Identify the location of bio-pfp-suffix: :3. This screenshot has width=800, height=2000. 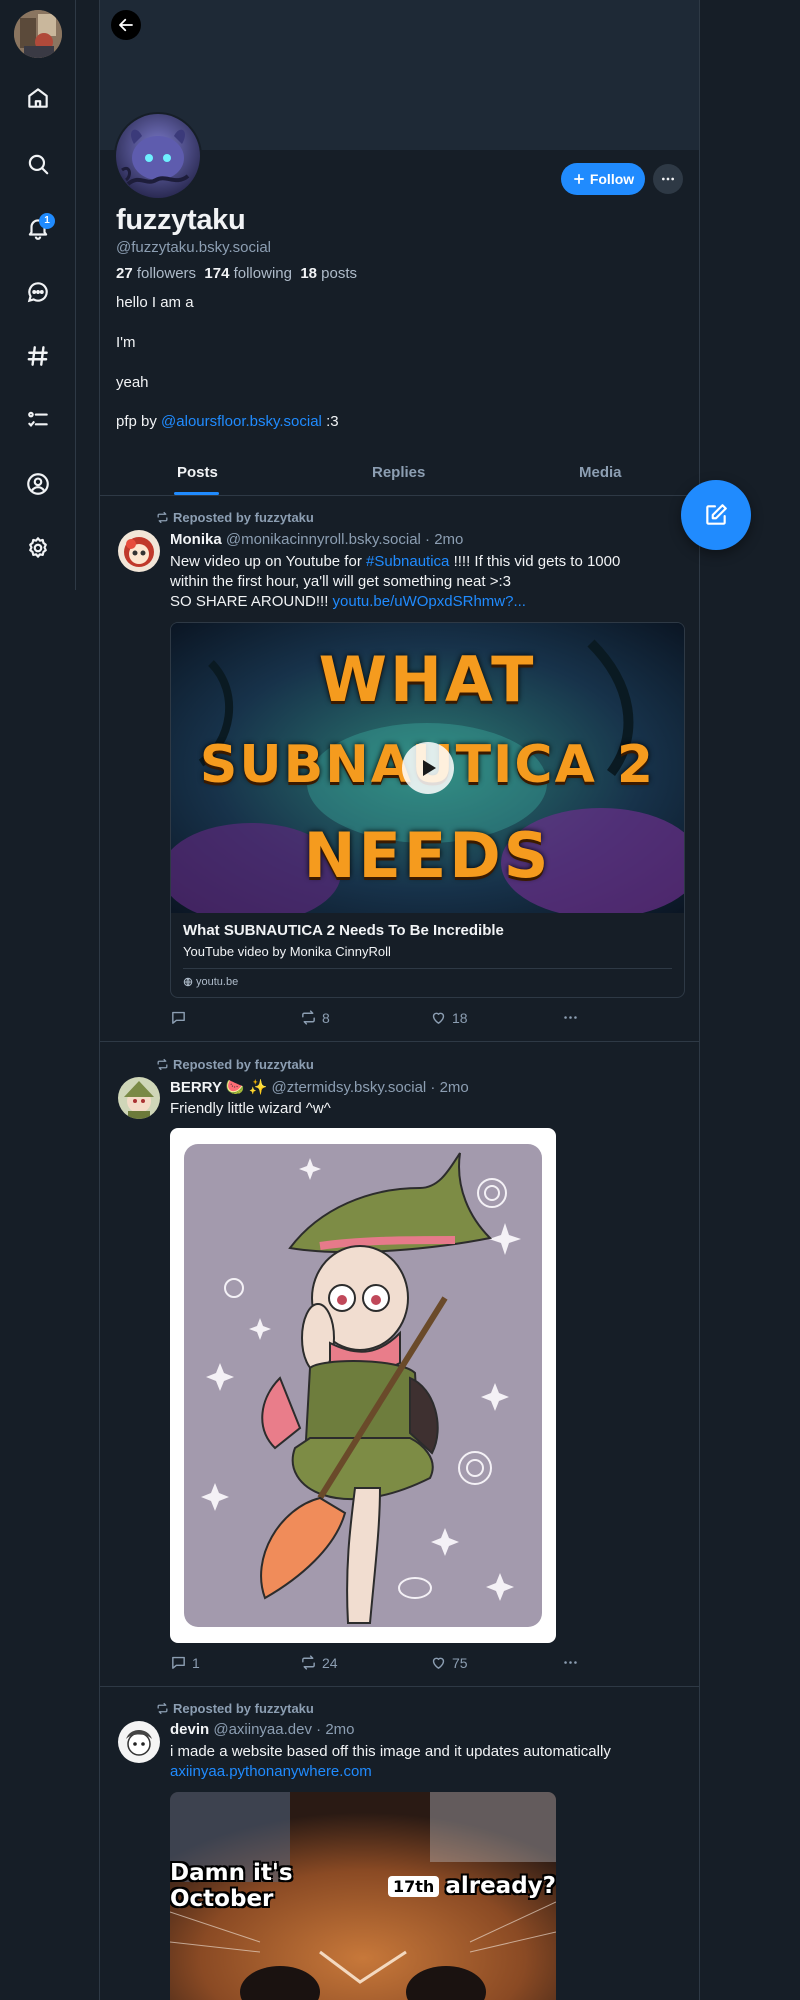
(332, 421).